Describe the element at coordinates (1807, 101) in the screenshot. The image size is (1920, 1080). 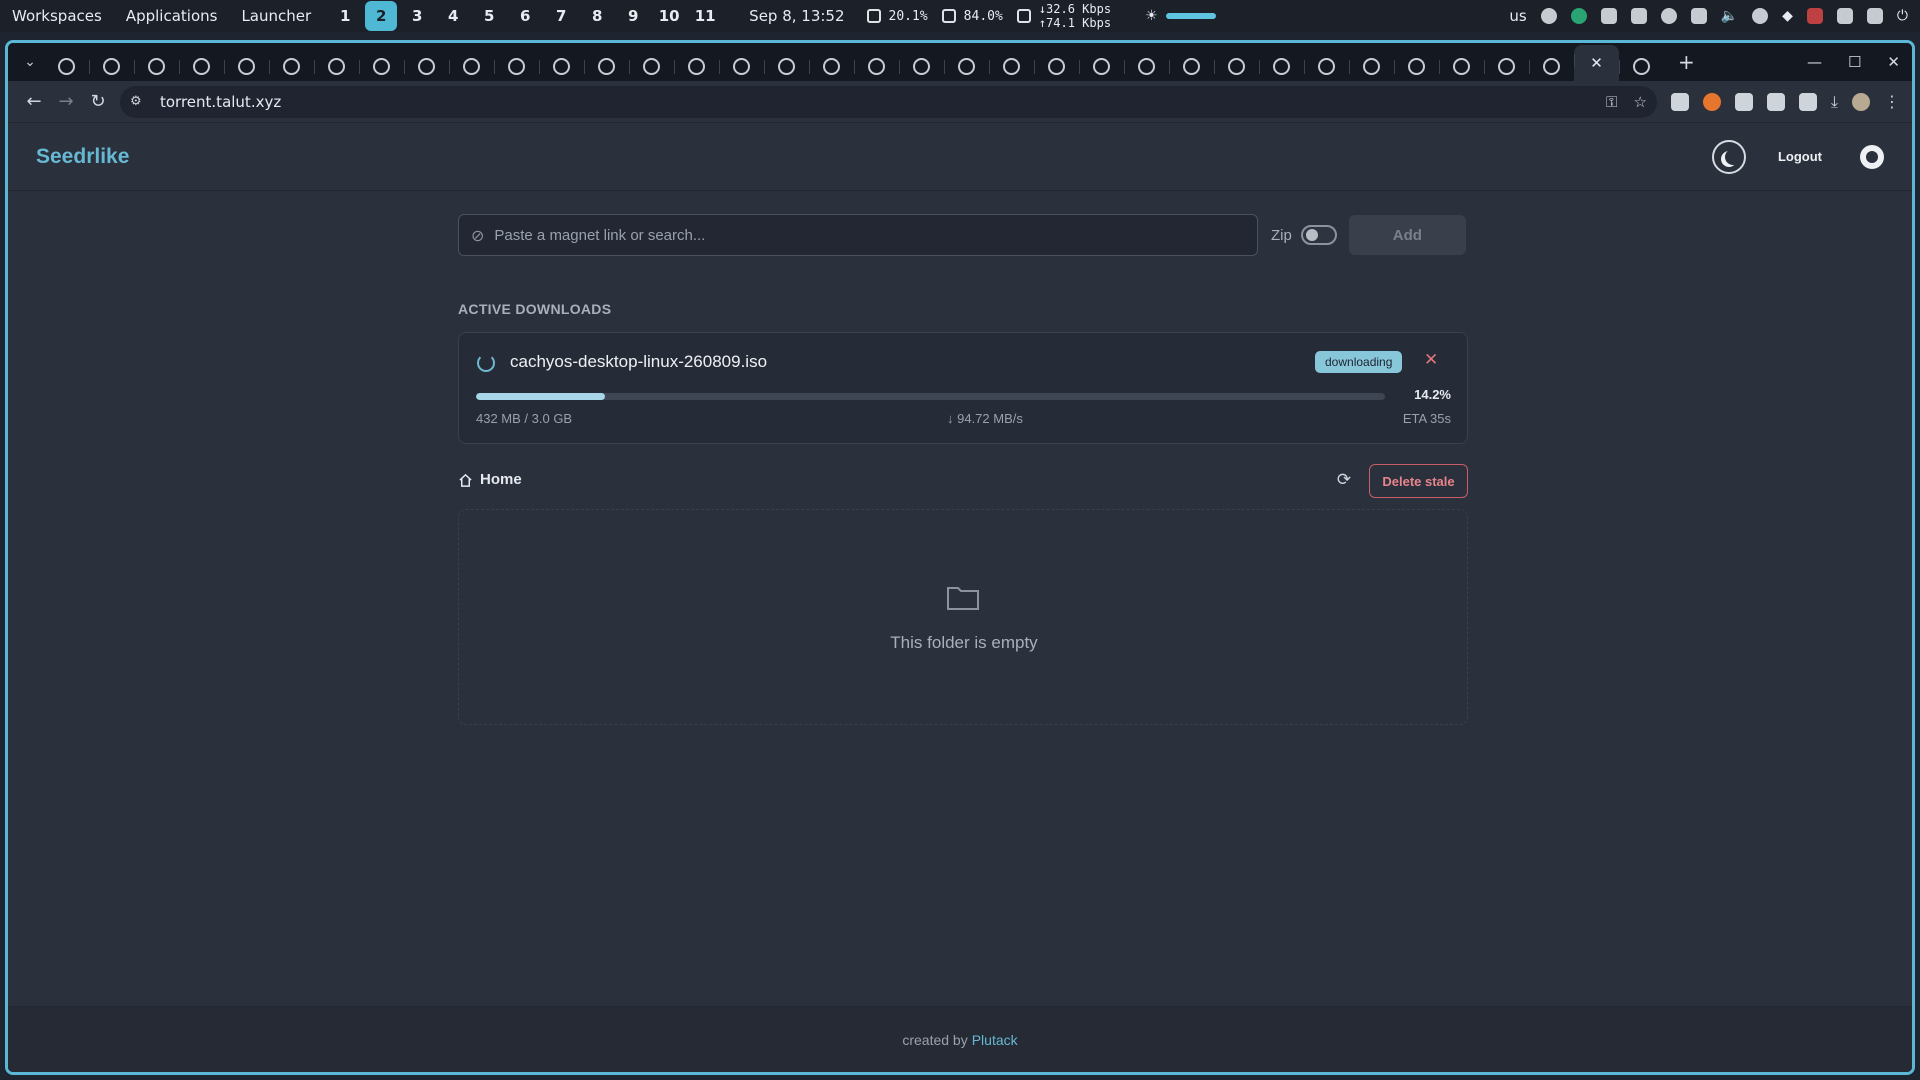
I see `puzzle-extensions-icon` at that location.